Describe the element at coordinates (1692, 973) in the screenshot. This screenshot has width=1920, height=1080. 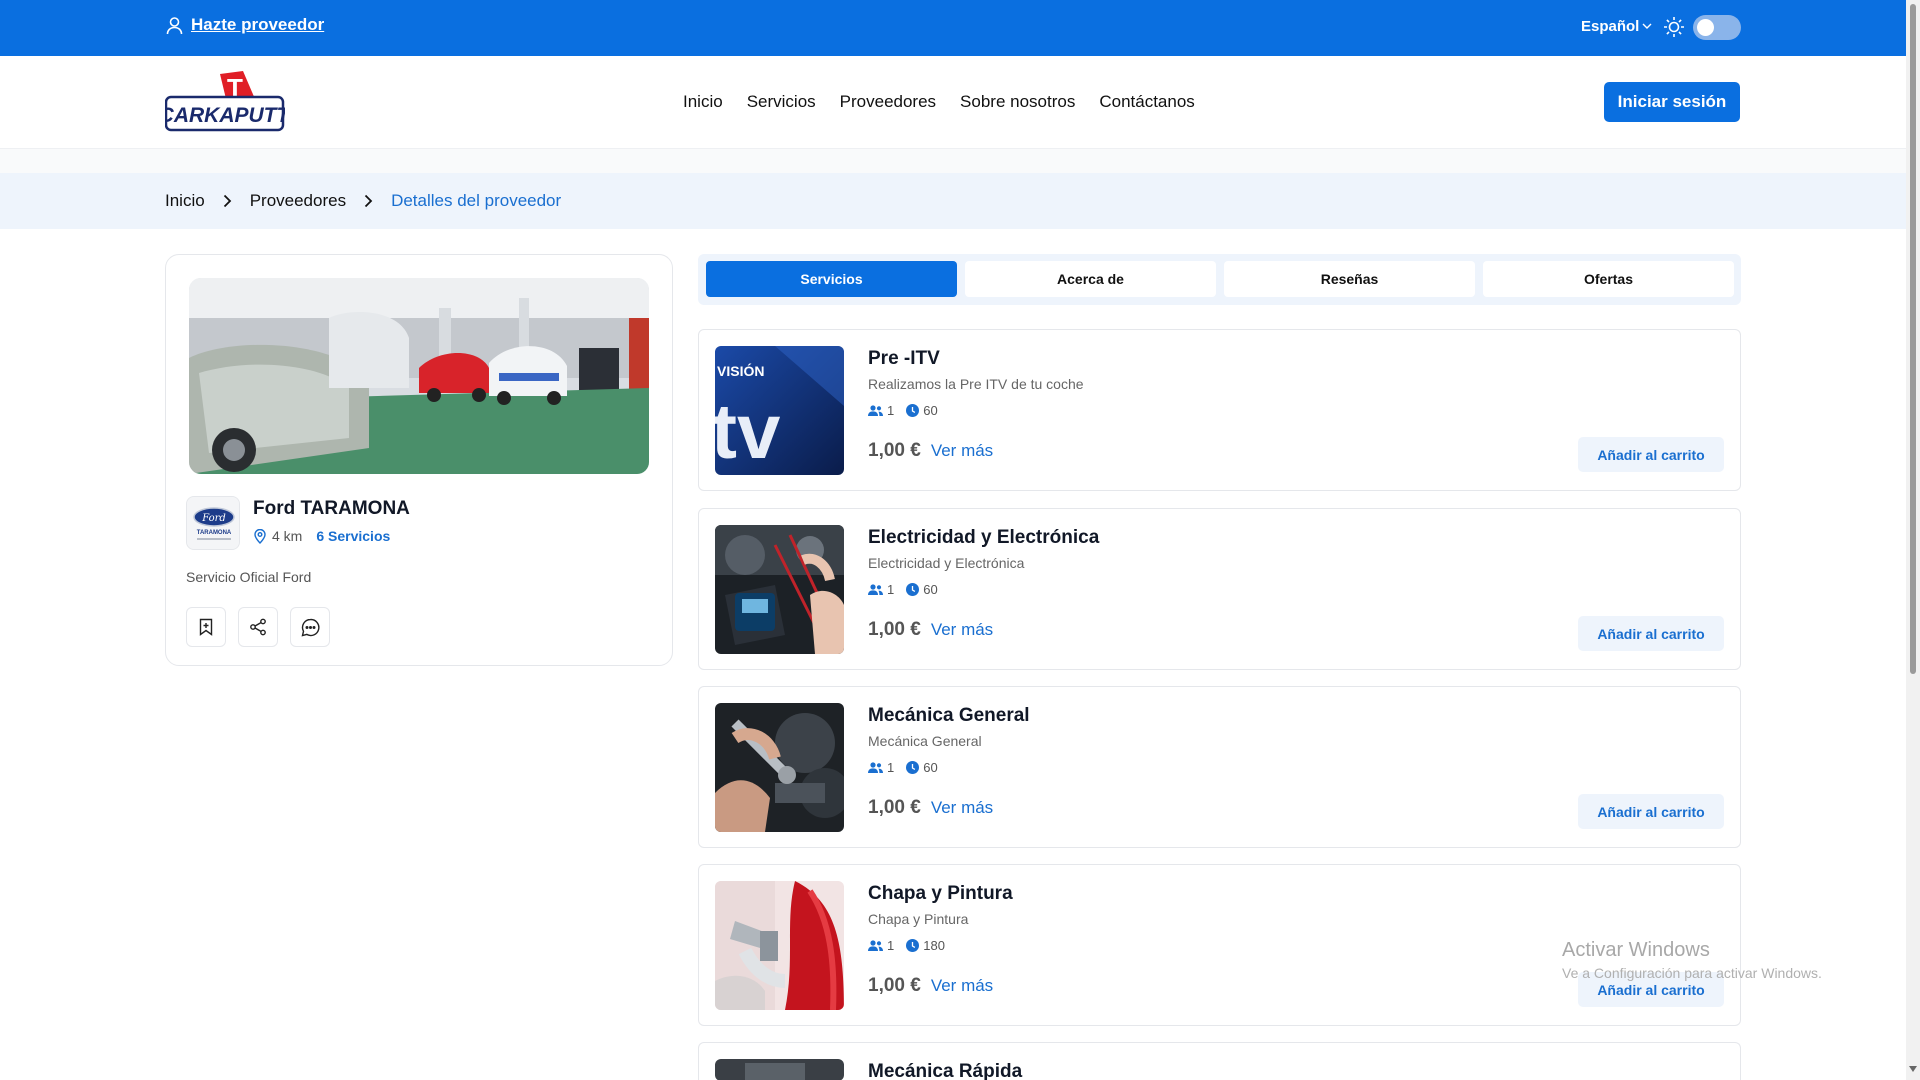
I see `windows-watermark-subtitle: Ve a Configuración para activar Windows.` at that location.